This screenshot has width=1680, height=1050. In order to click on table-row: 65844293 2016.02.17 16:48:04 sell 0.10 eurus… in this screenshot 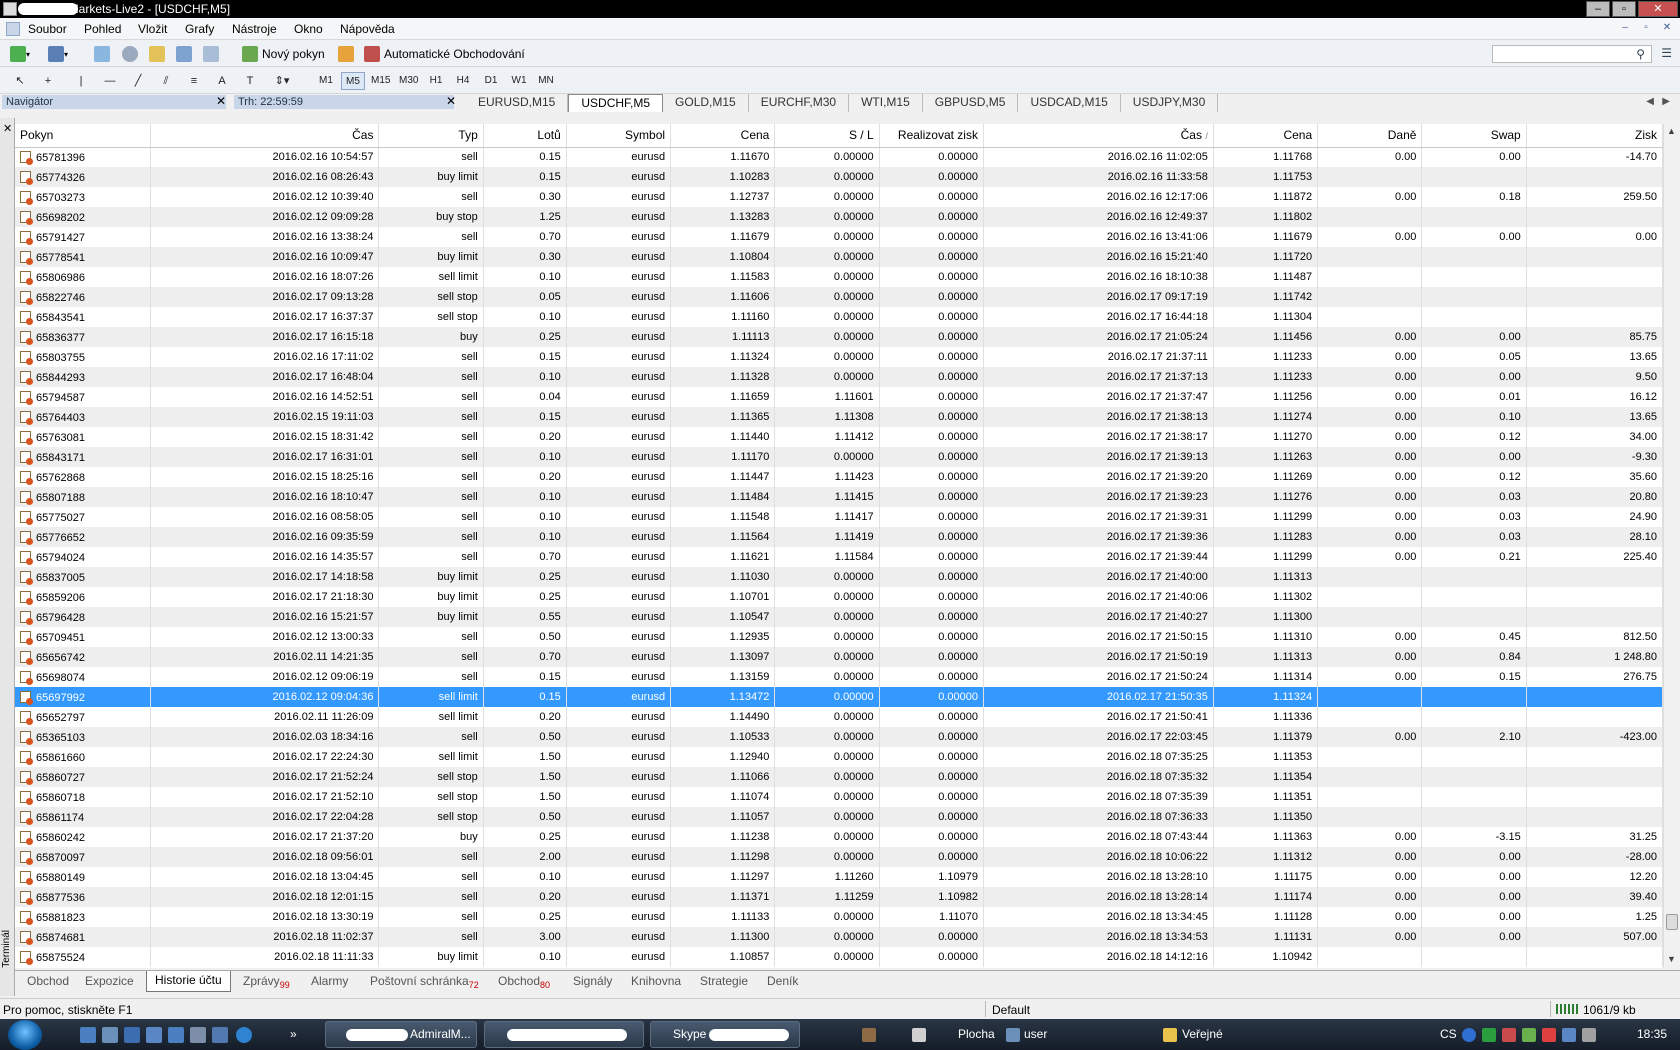, I will do `click(839, 377)`.